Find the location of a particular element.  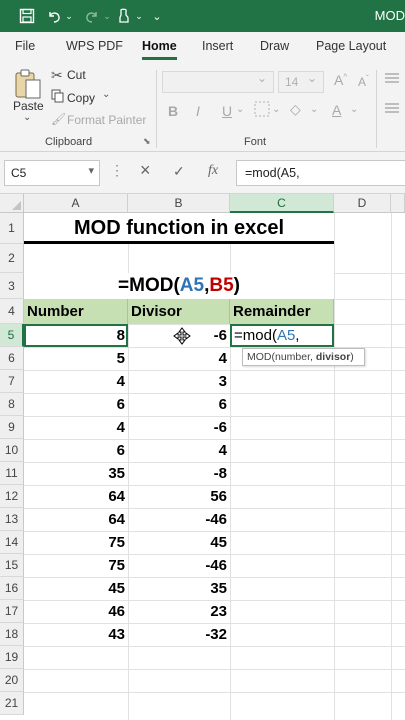

decrease-font-icon: Aˇ is located at coordinates (363, 81).